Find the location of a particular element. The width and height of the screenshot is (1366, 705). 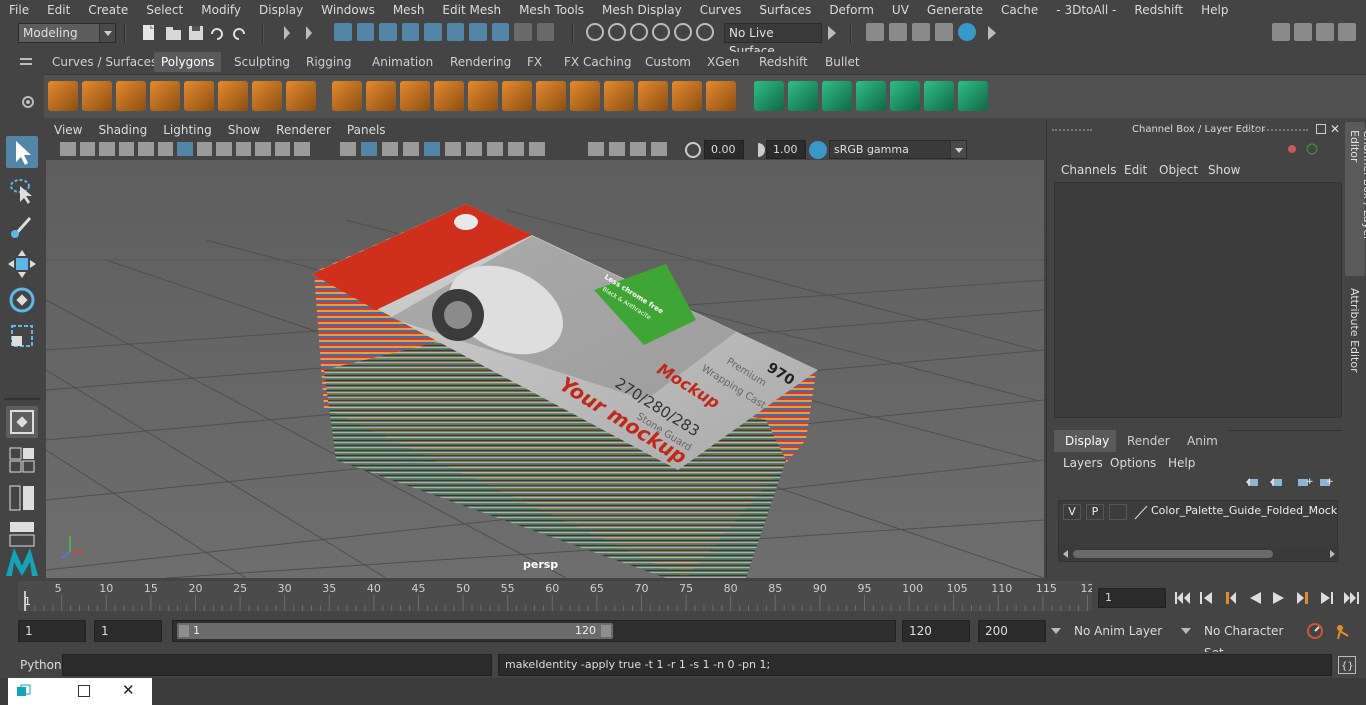

layout-outliner-icon is located at coordinates (22, 498).